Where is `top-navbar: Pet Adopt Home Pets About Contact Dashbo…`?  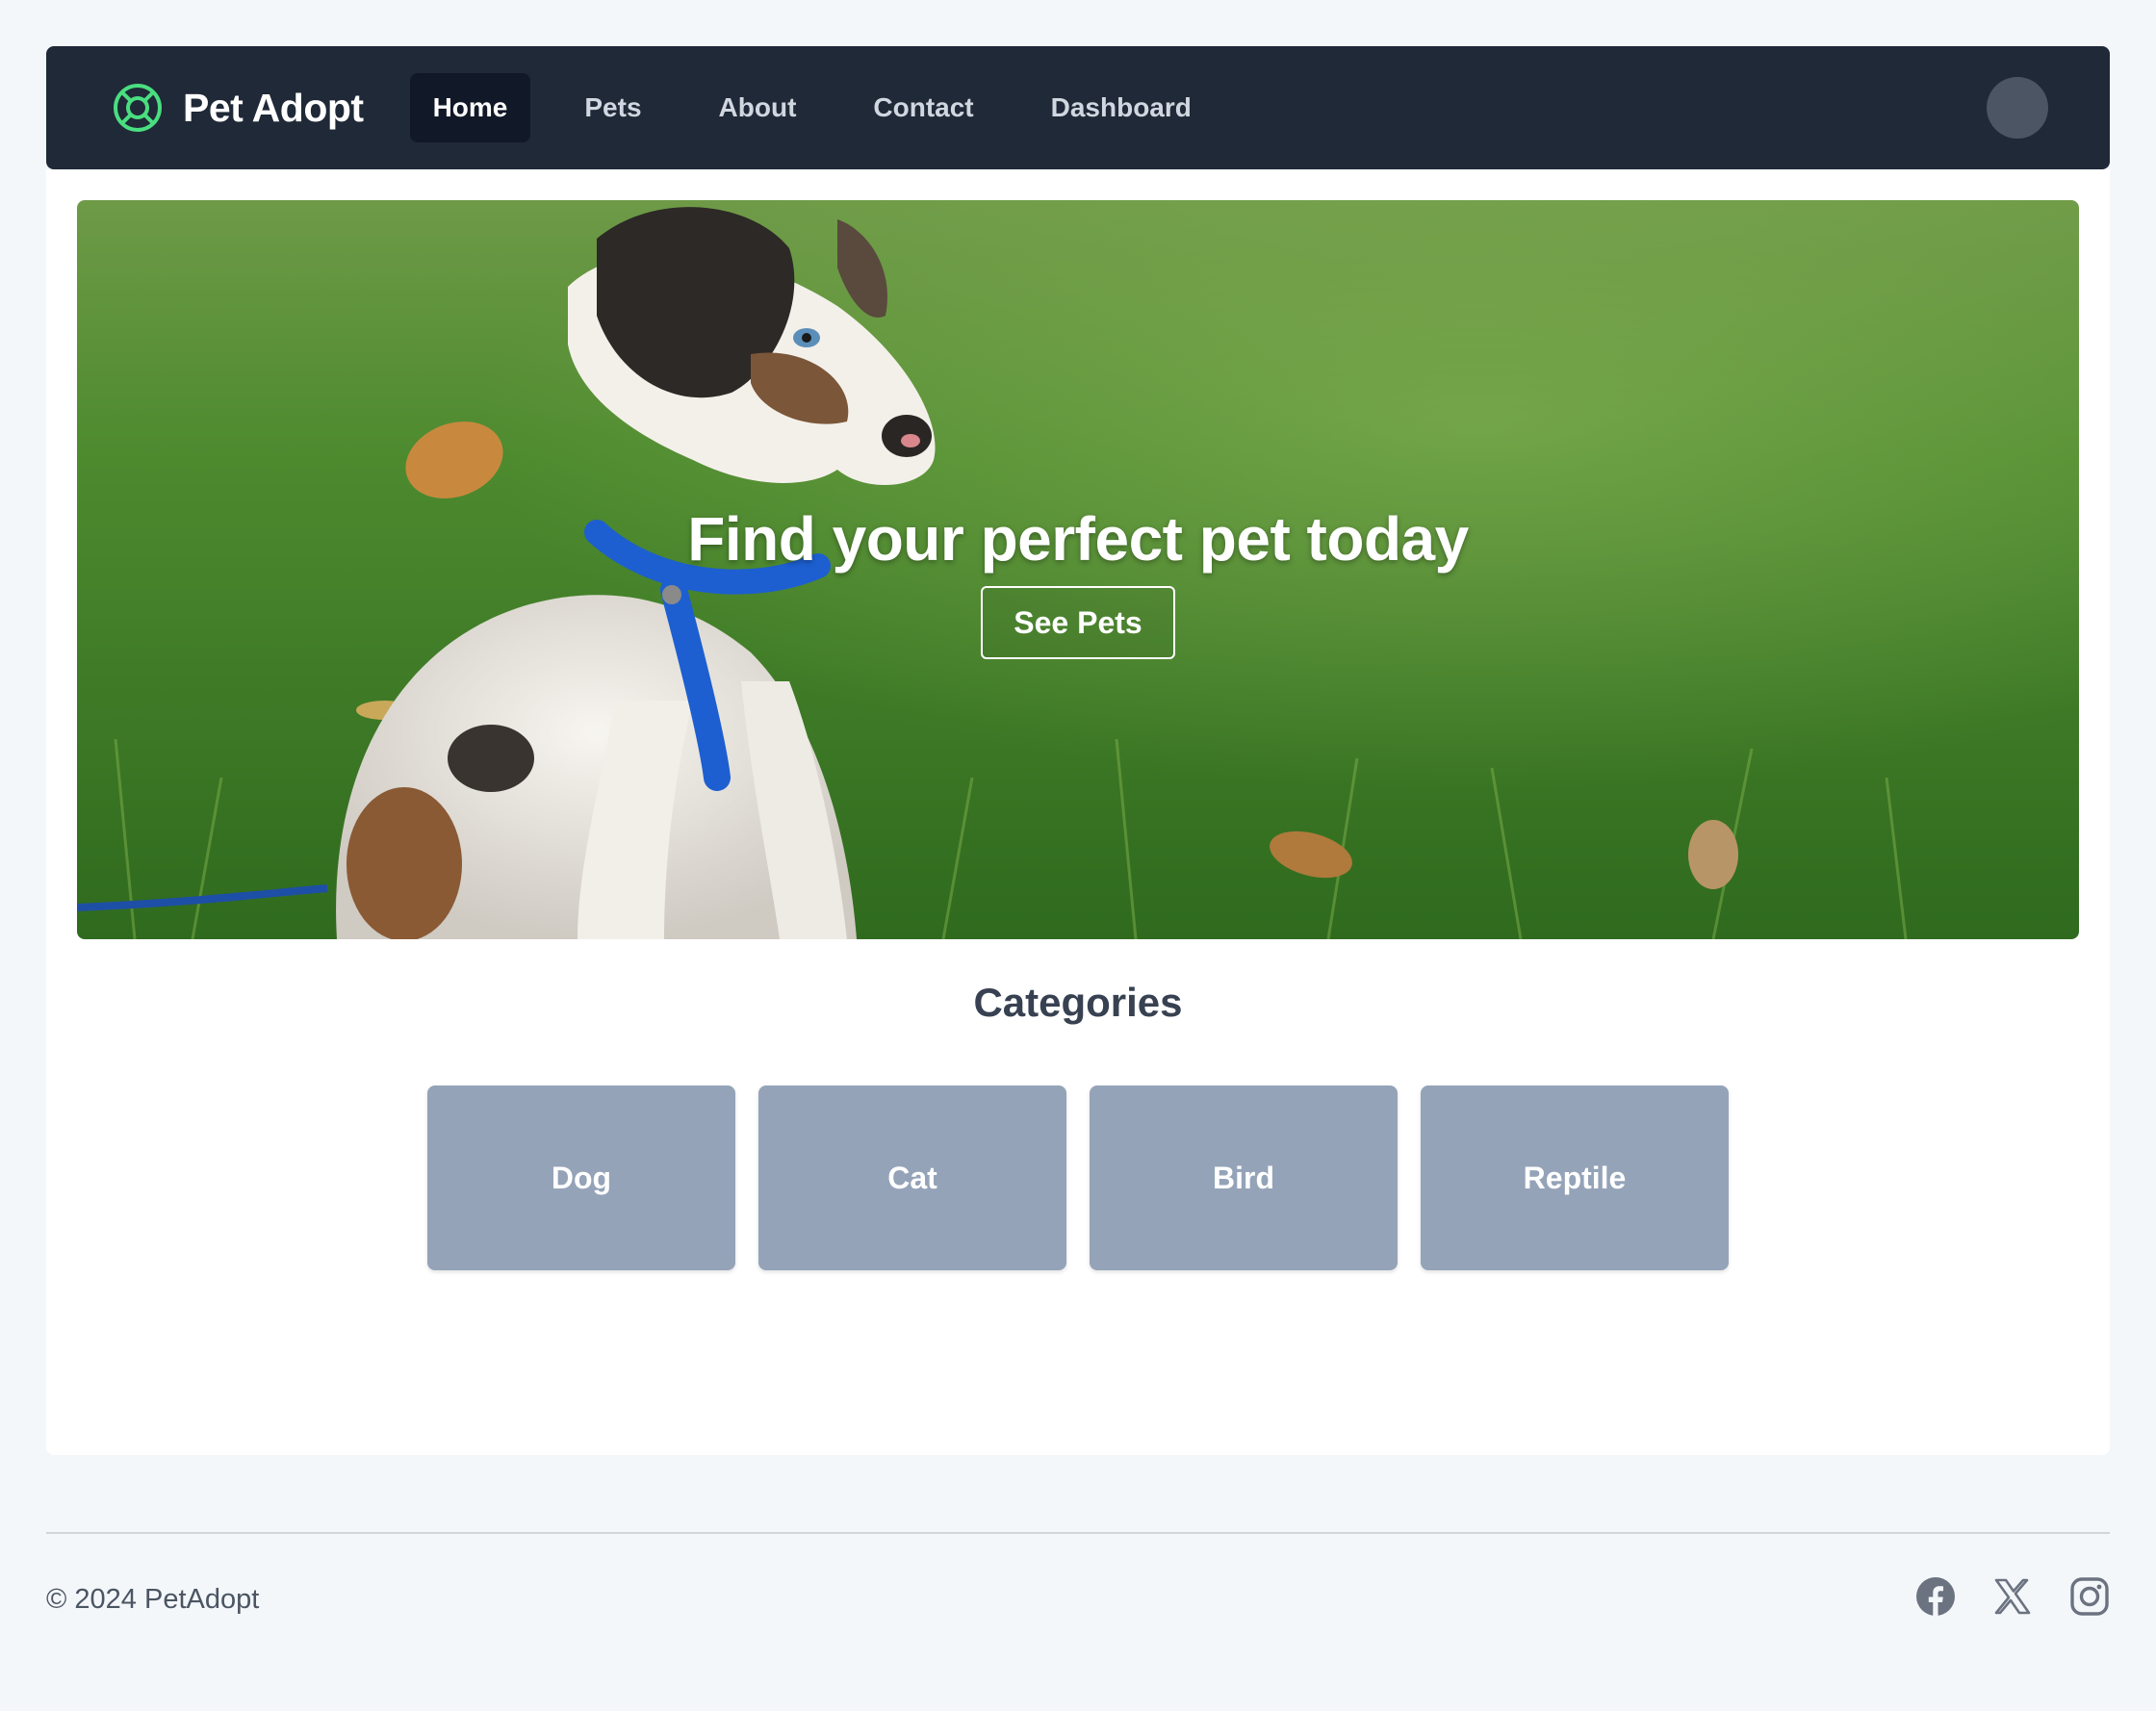 top-navbar: Pet Adopt Home Pets About Contact Dashbo… is located at coordinates (1078, 107).